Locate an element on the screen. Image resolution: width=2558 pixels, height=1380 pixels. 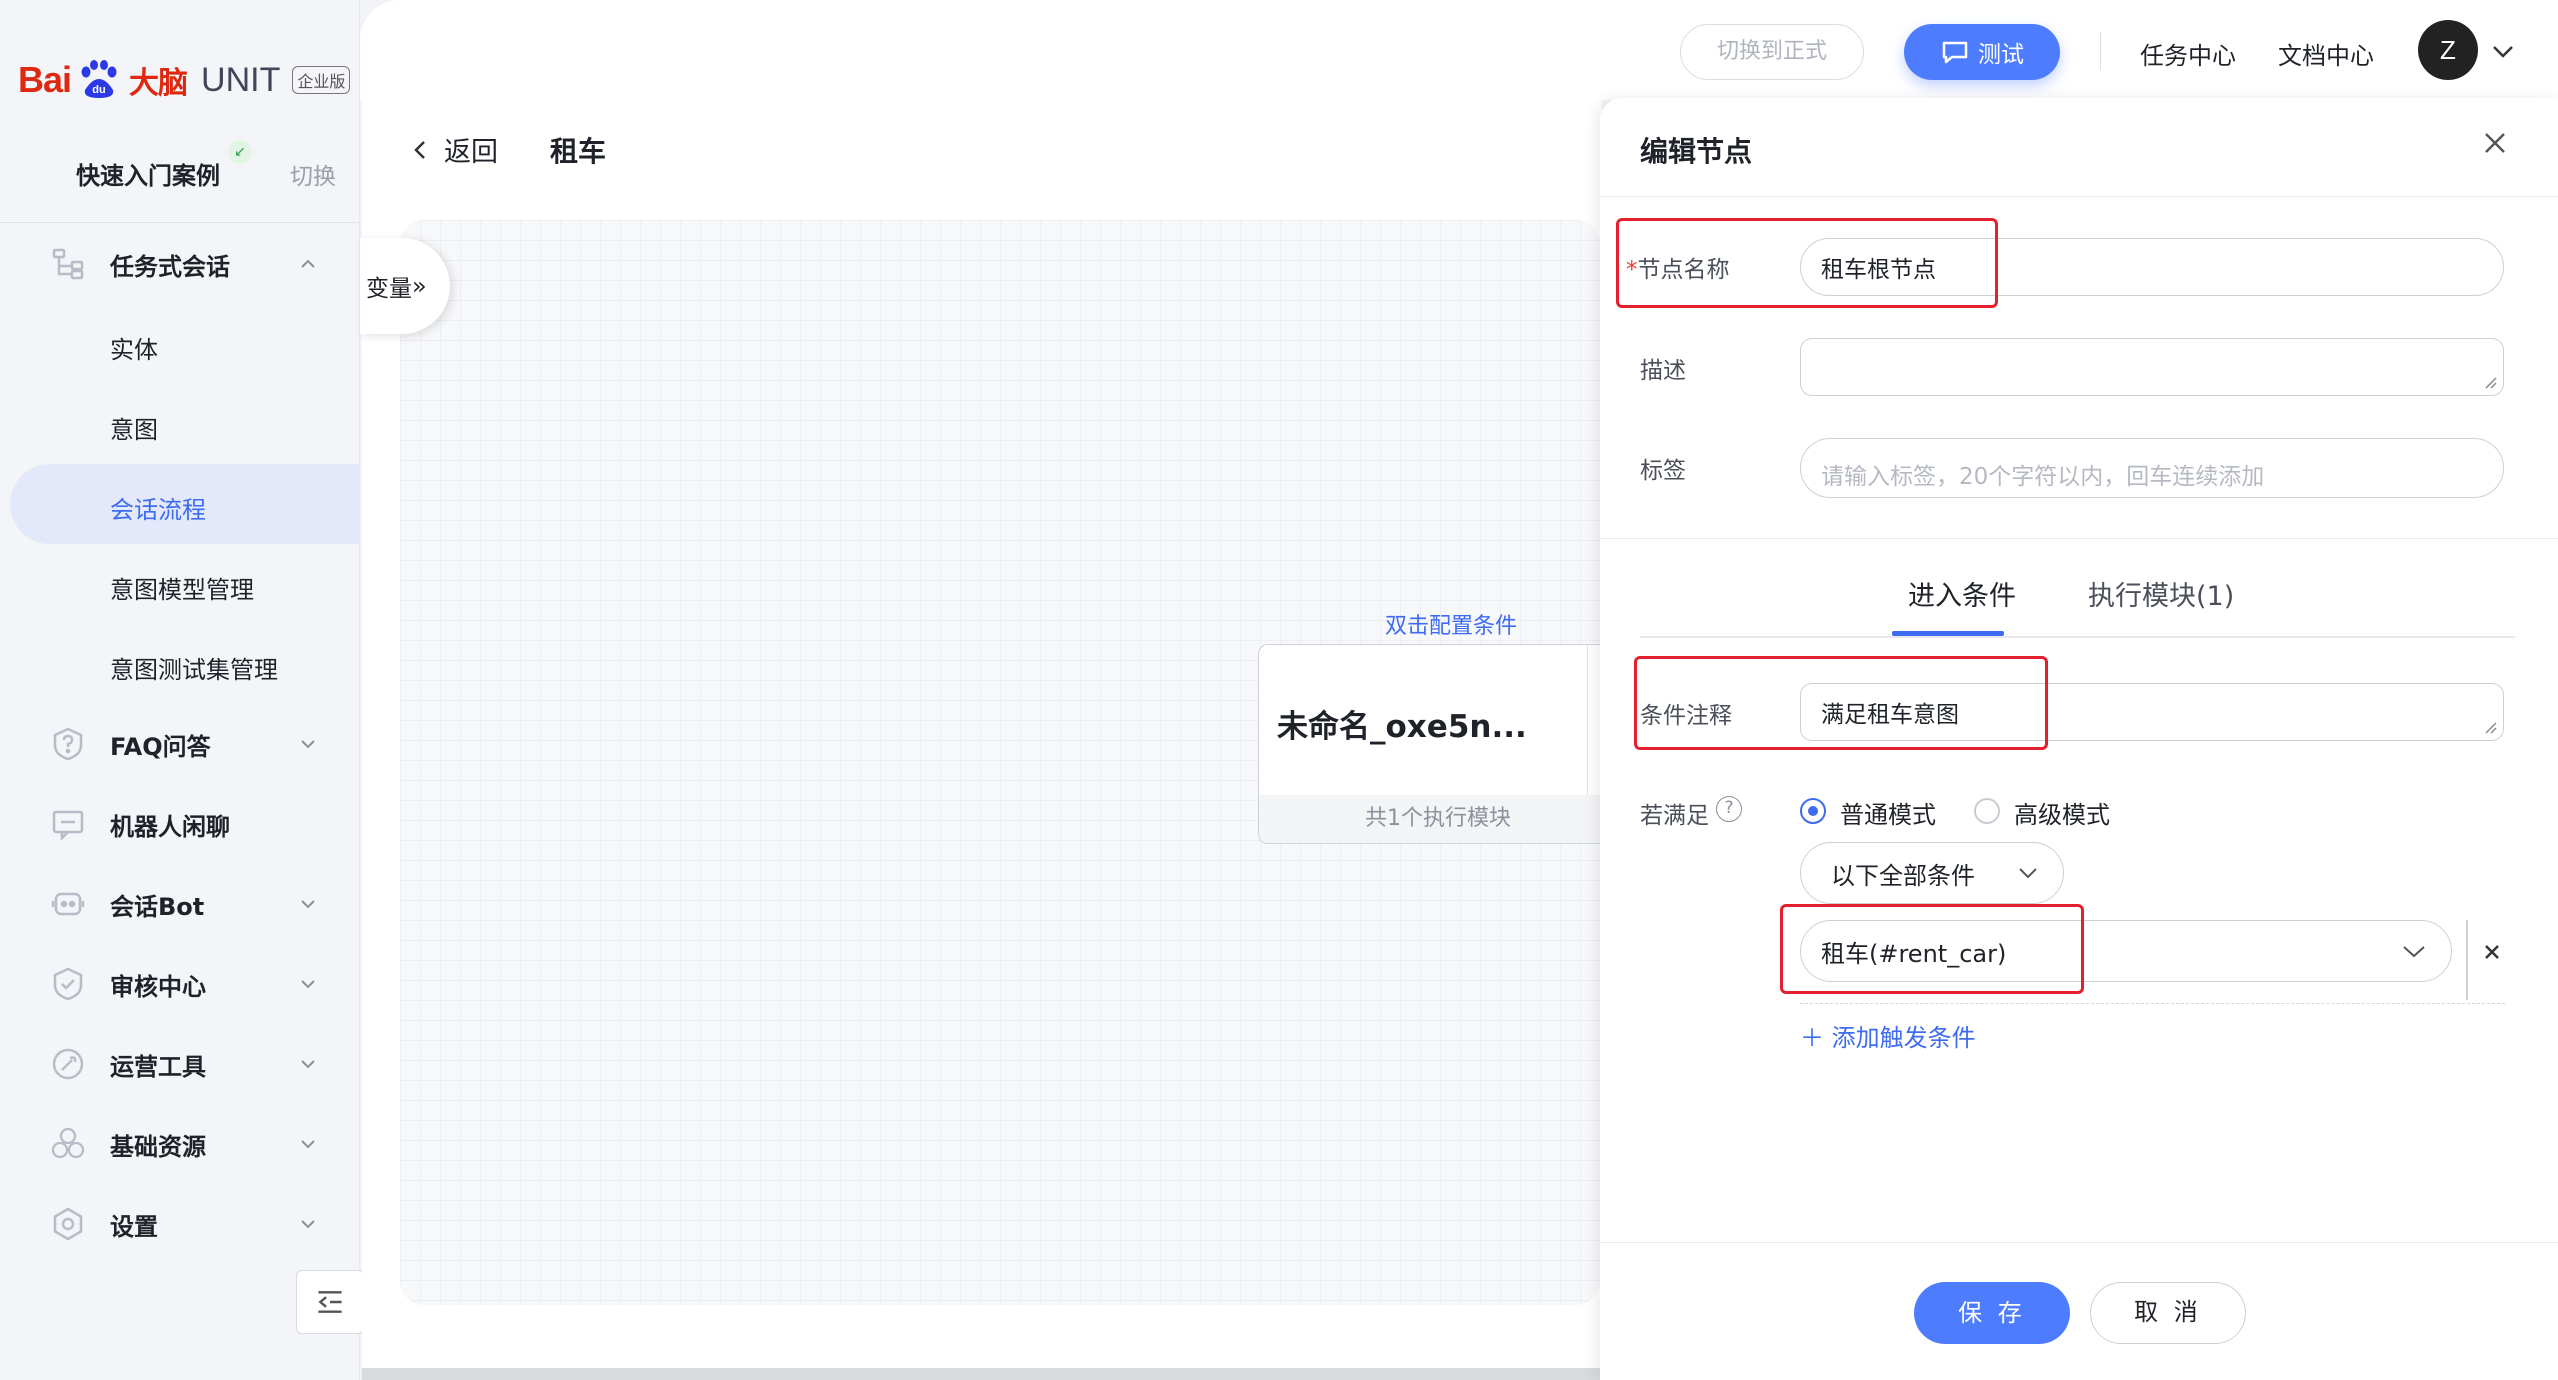
nav-ops-tools-label: 运营工具 is located at coordinates (158, 1066).